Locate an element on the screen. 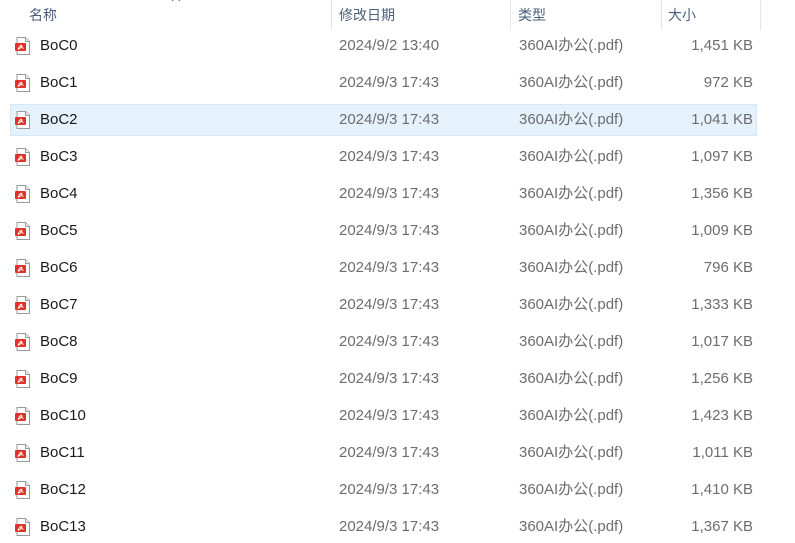  file-row: BoC12 2024/9/3 17:43 360AI办公(.pdf) 1,410 KB is located at coordinates (383, 490).